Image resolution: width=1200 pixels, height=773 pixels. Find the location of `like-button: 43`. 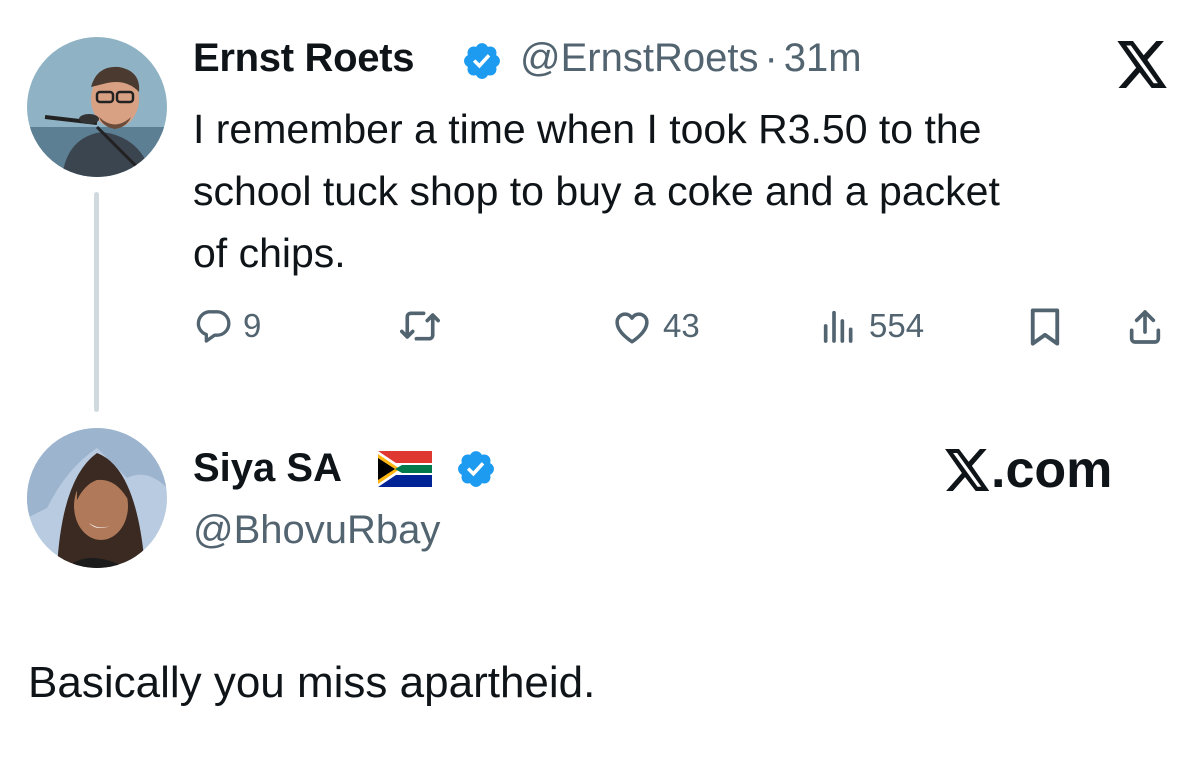

like-button: 43 is located at coordinates (655, 326).